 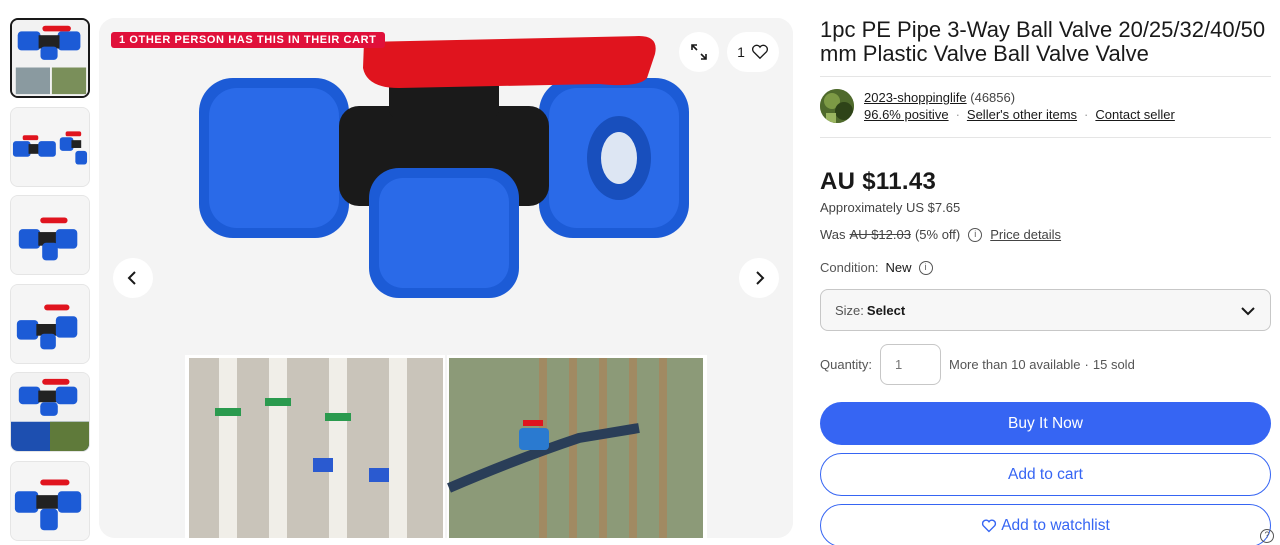 I want to click on add-to-watchlist-button: Add to watchlist, so click(x=1045, y=524).